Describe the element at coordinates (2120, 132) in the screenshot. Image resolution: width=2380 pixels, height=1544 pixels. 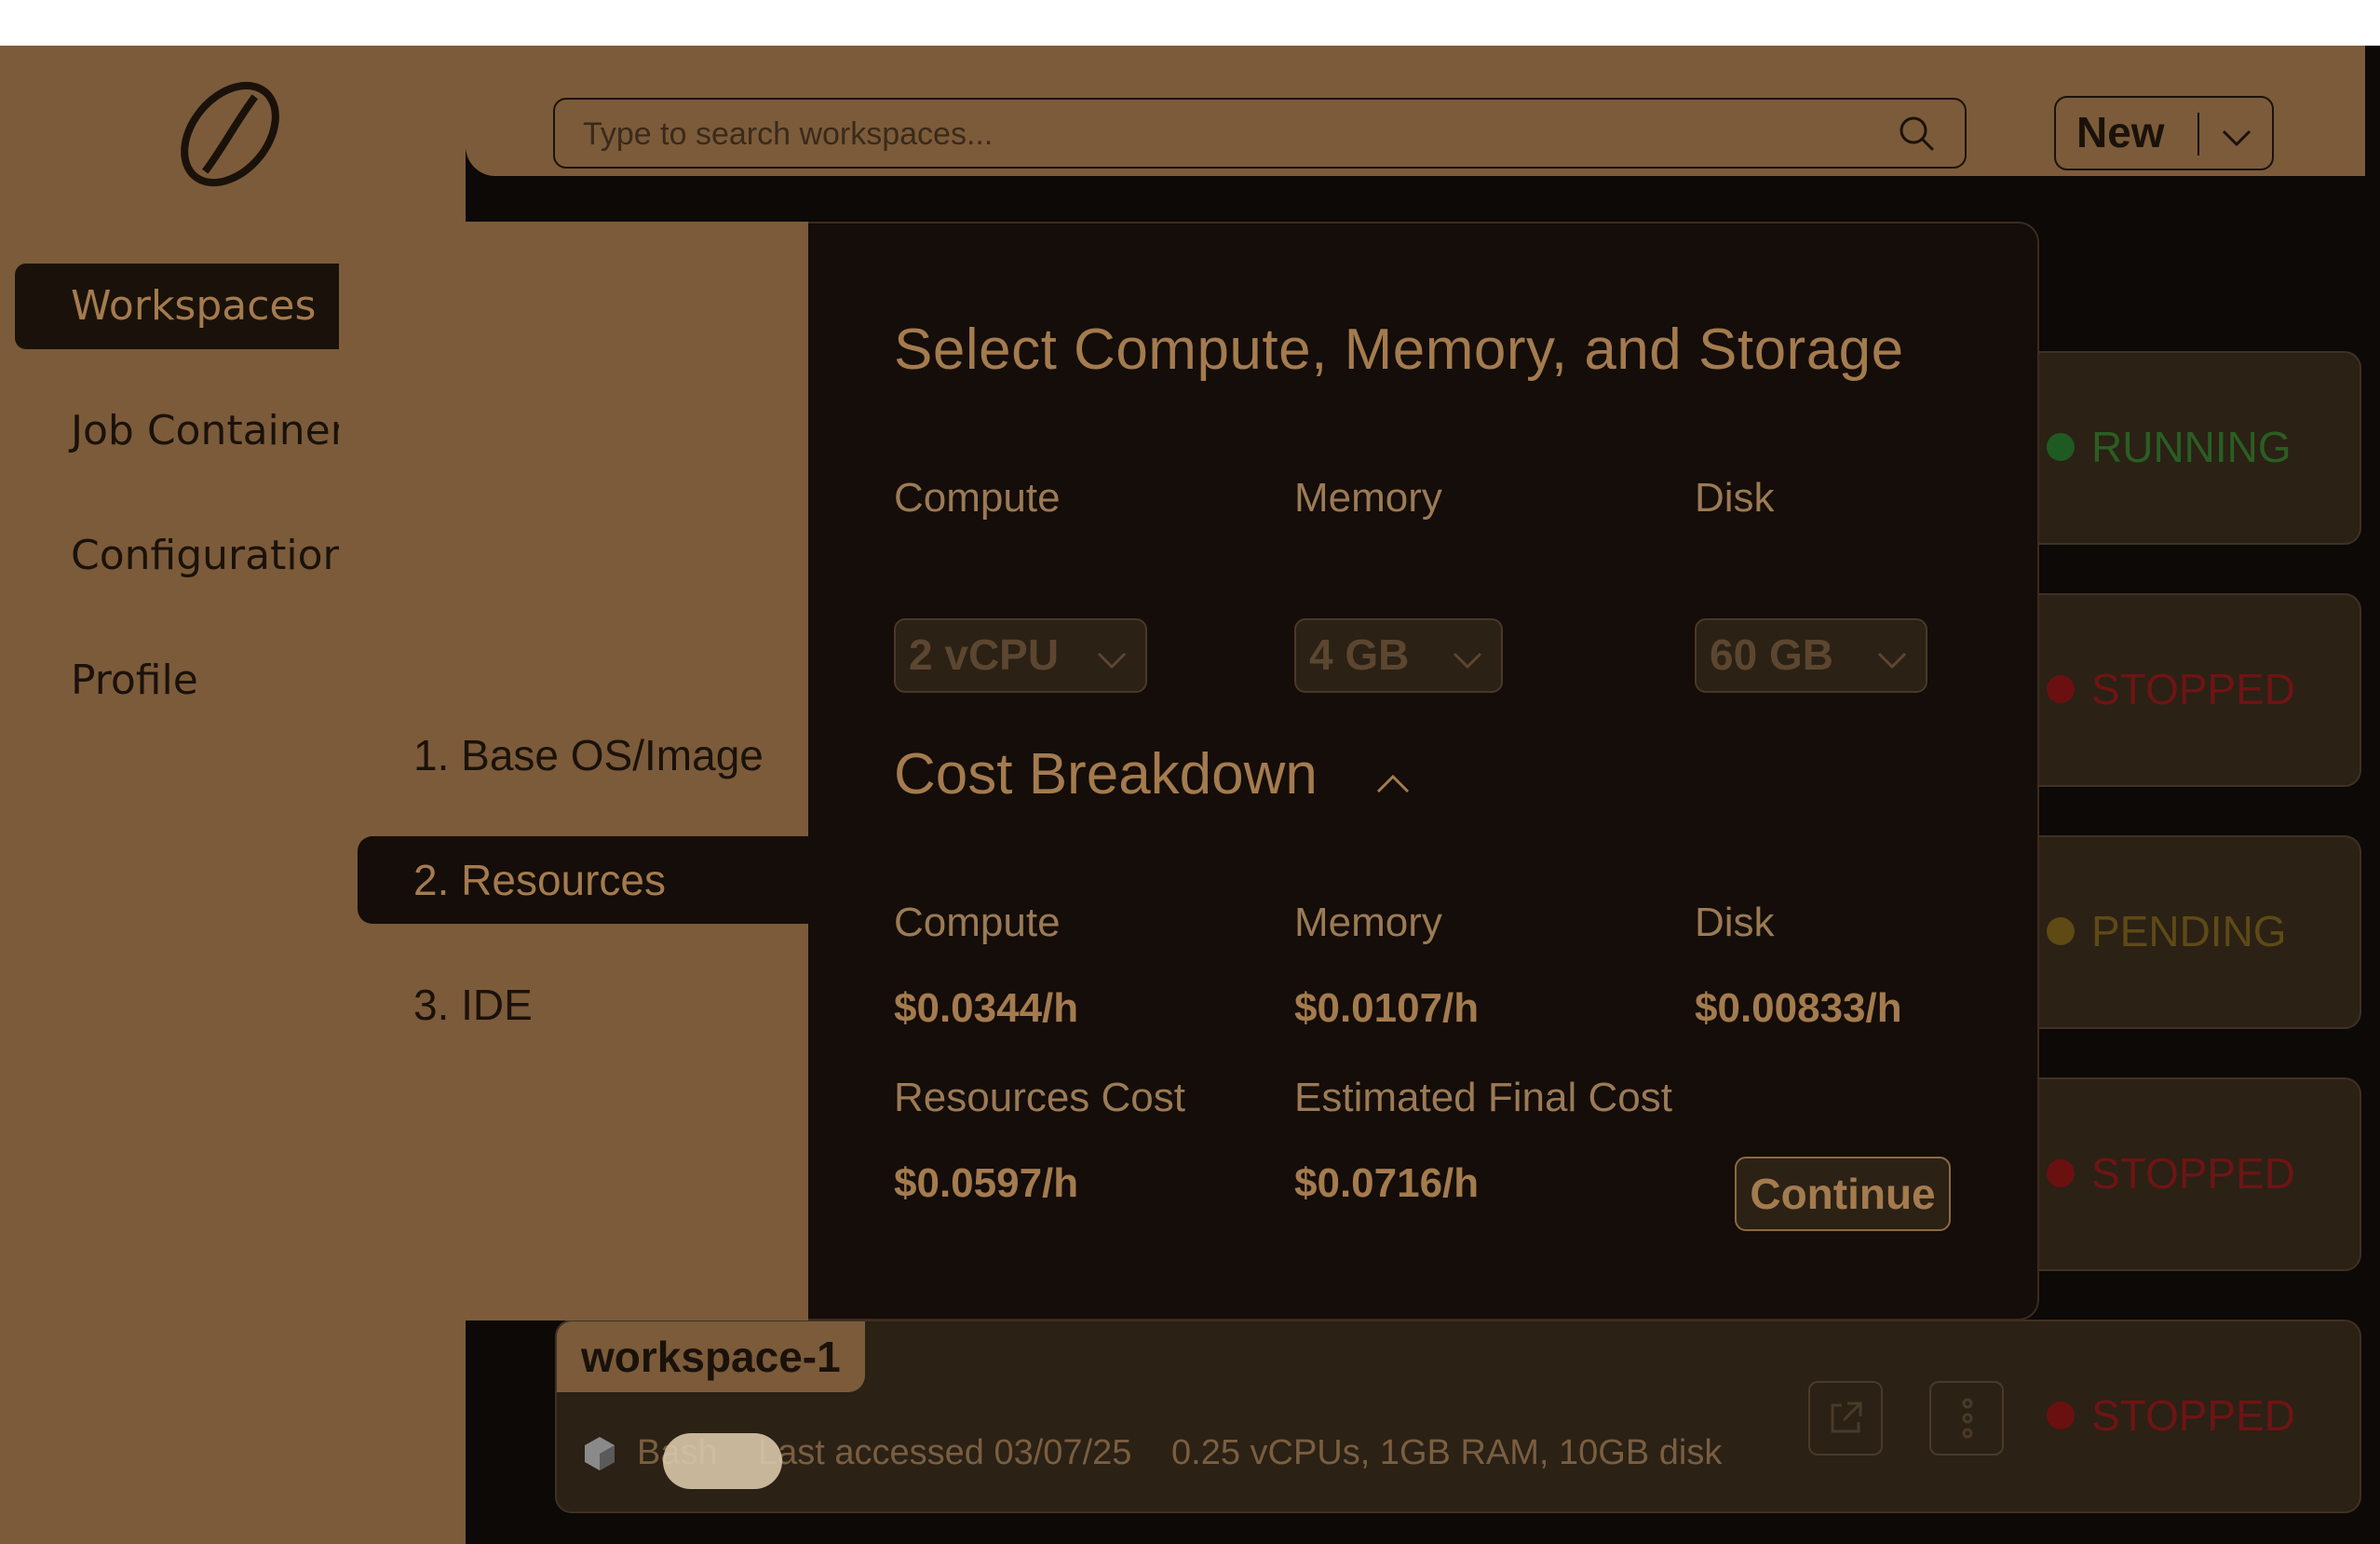
I see `new-button-label: New` at that location.